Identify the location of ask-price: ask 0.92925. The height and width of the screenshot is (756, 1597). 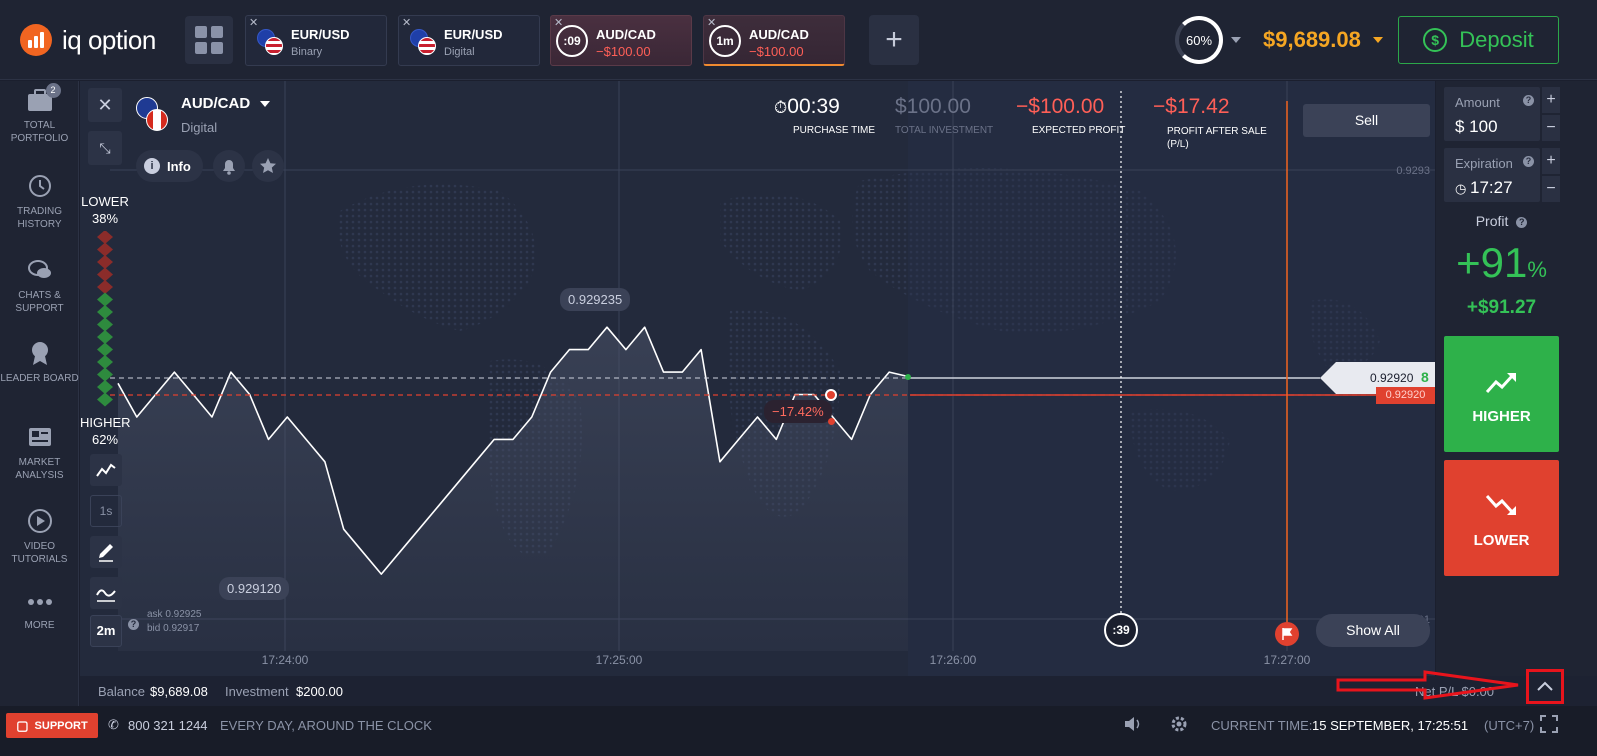
(174, 614).